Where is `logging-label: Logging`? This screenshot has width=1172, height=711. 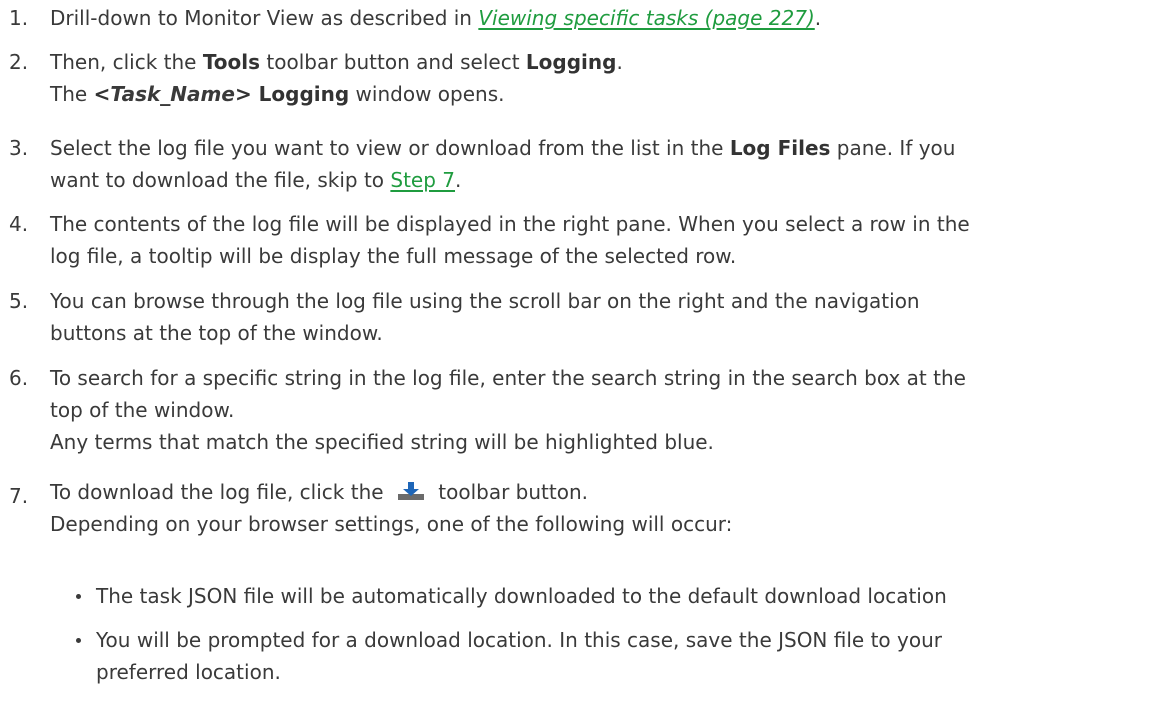
logging-label: Logging is located at coordinates (571, 62).